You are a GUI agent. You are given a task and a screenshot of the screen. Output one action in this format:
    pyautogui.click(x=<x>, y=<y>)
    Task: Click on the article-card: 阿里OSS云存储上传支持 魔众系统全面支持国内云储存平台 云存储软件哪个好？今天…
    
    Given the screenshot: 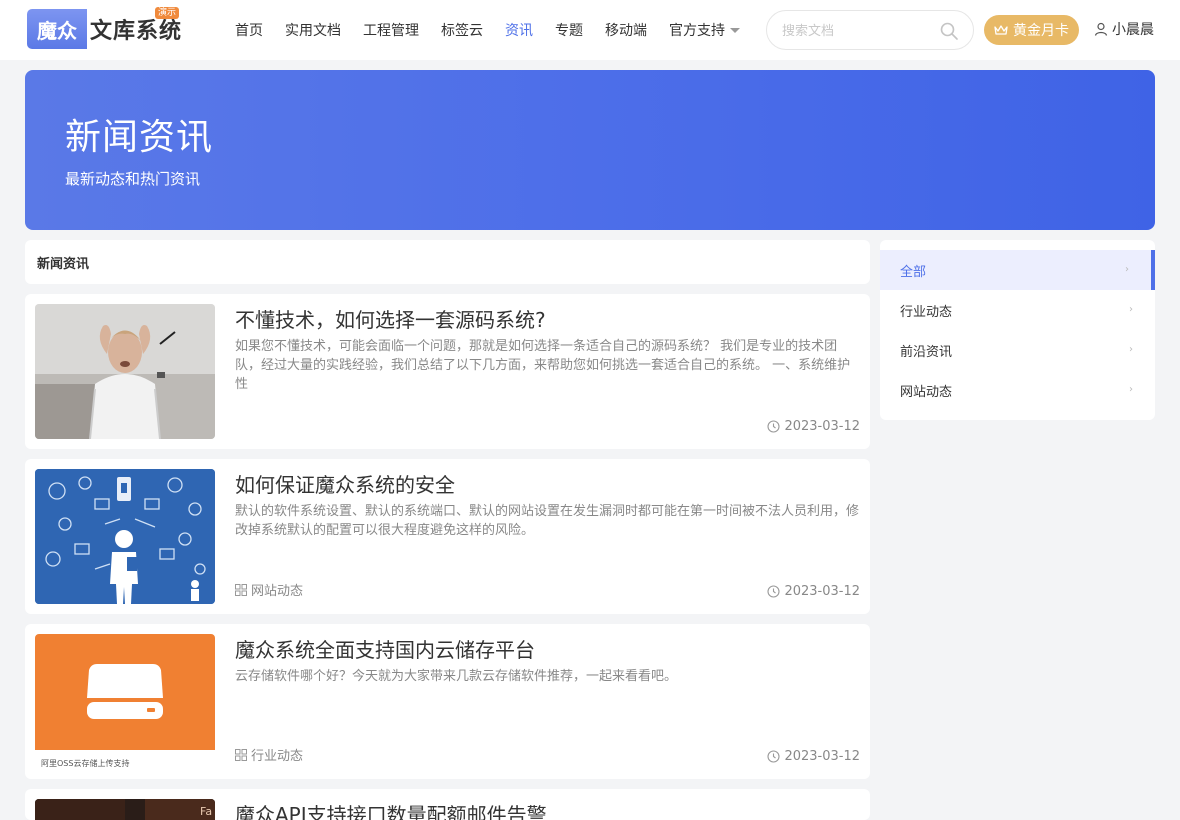 What is the action you would take?
    pyautogui.click(x=447, y=701)
    